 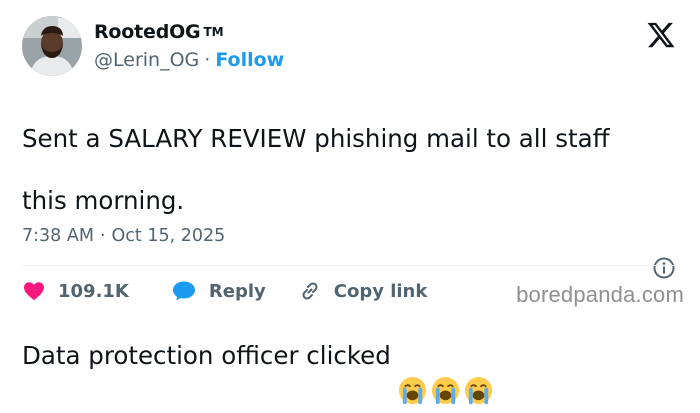 What do you see at coordinates (52, 46) in the screenshot?
I see `avatar` at bounding box center [52, 46].